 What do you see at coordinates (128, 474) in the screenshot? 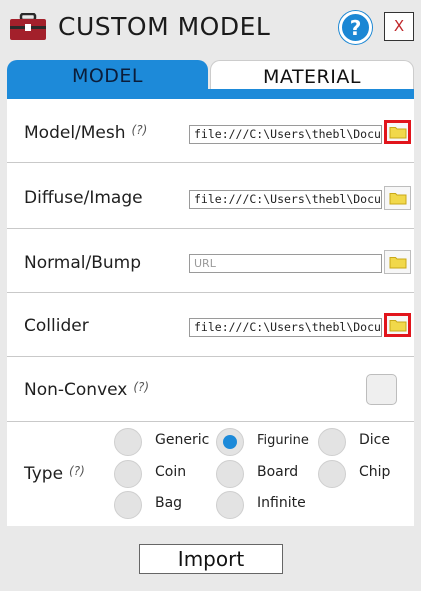
I see `type-radio-coin` at bounding box center [128, 474].